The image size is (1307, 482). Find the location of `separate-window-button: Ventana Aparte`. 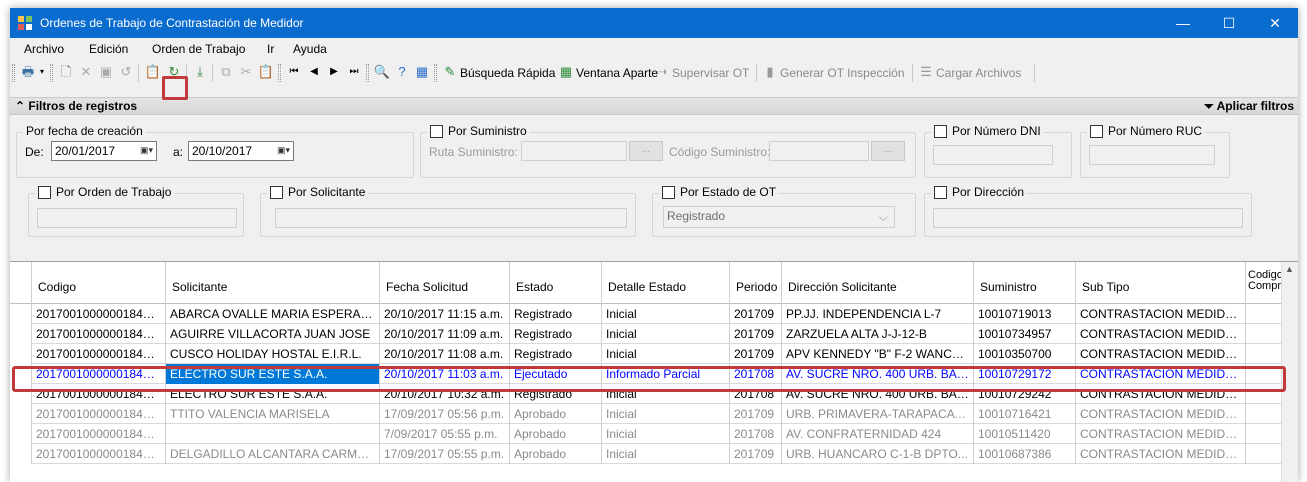

separate-window-button: Ventana Aparte is located at coordinates (617, 73).